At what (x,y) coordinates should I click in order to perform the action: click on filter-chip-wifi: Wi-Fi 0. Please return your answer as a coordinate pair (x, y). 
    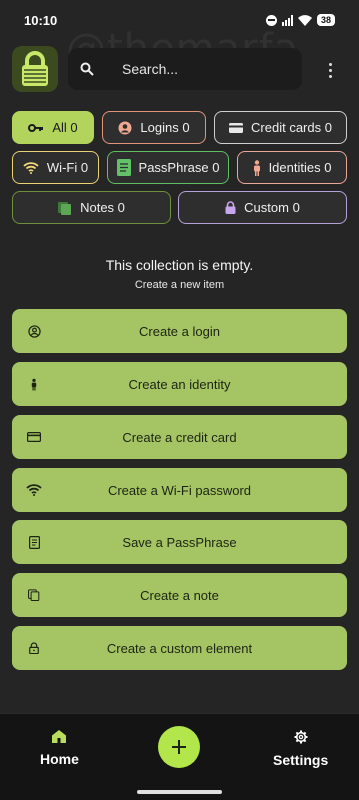
    Looking at the image, I should click on (55, 167).